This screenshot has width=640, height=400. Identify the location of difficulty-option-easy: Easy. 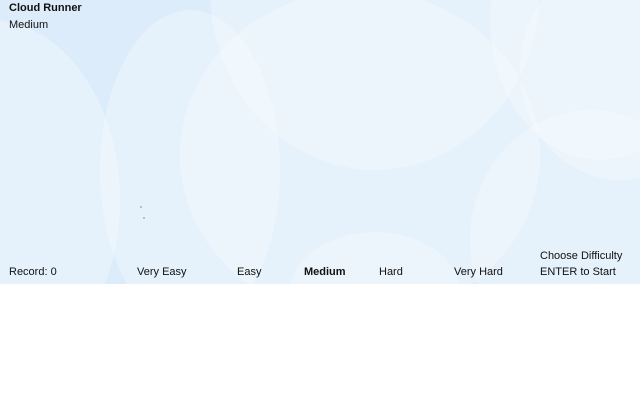
(249, 272).